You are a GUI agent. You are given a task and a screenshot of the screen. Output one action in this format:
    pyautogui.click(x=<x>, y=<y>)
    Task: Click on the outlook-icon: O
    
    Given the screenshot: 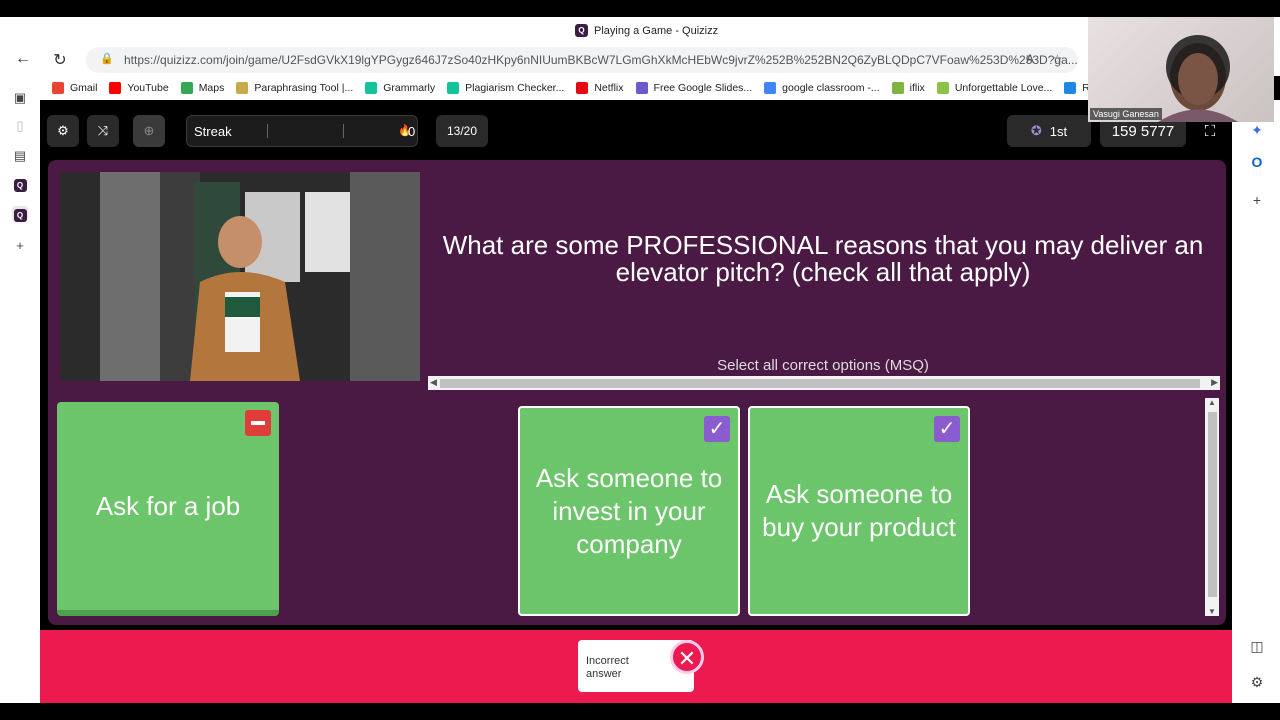 What is the action you would take?
    pyautogui.click(x=1257, y=163)
    